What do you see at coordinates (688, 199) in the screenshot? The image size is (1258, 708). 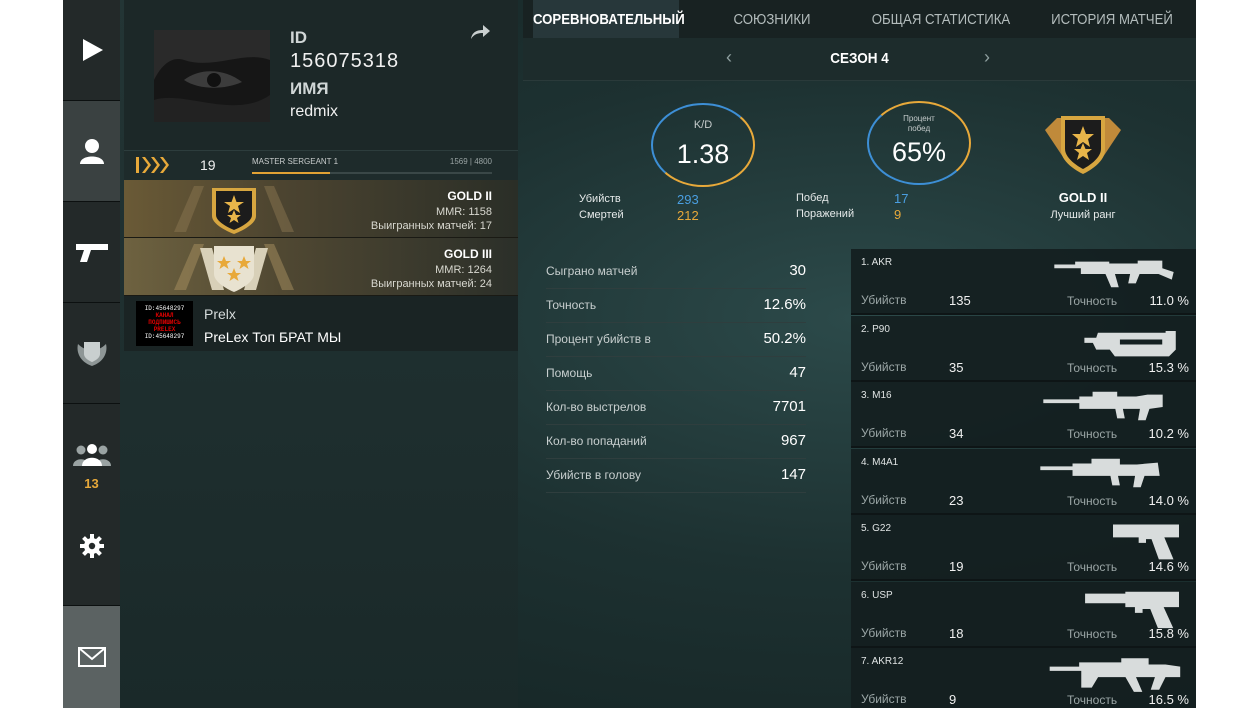 I see `kills-value: 293` at bounding box center [688, 199].